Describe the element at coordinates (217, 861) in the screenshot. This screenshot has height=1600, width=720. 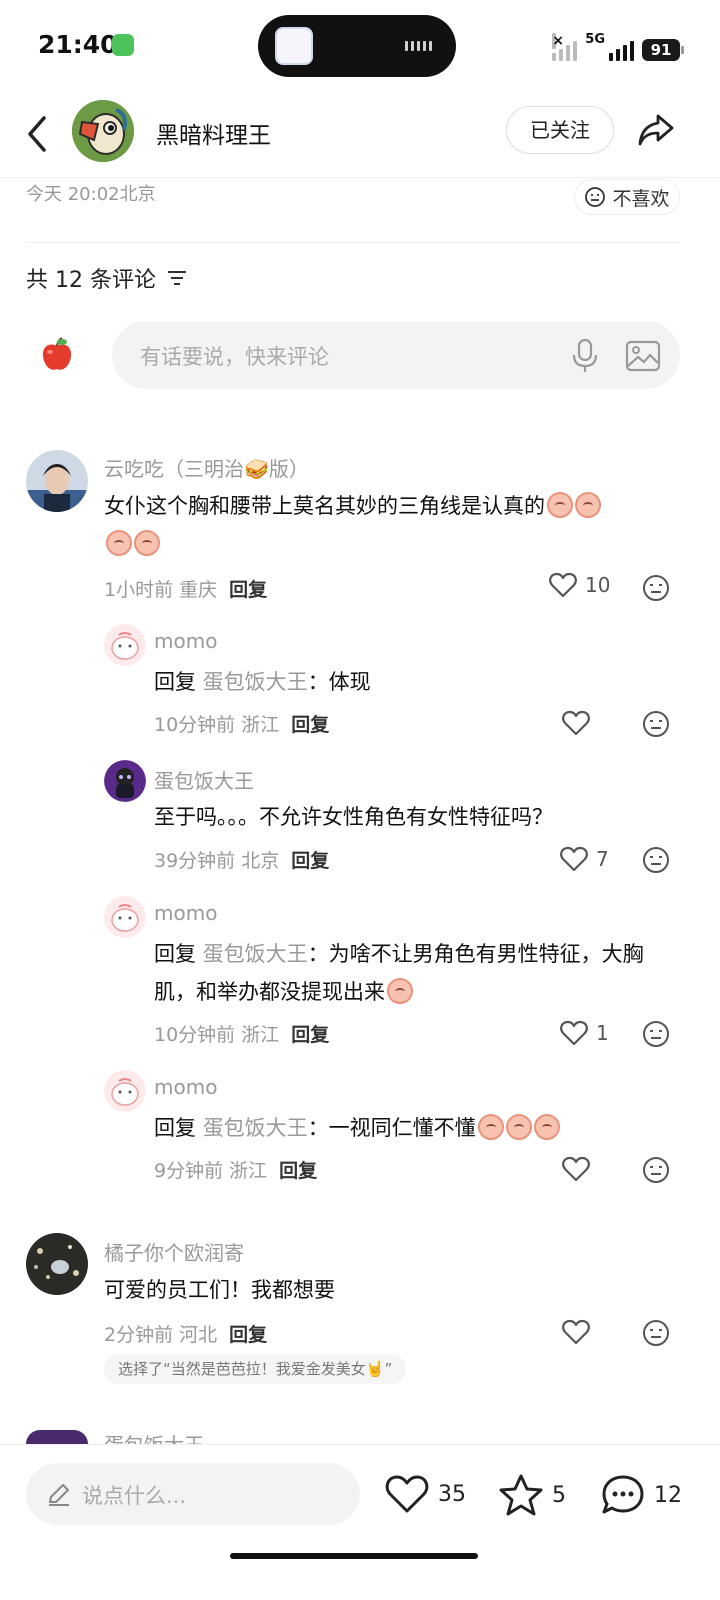
I see `reply-time-location: 39分钟前 北京` at that location.